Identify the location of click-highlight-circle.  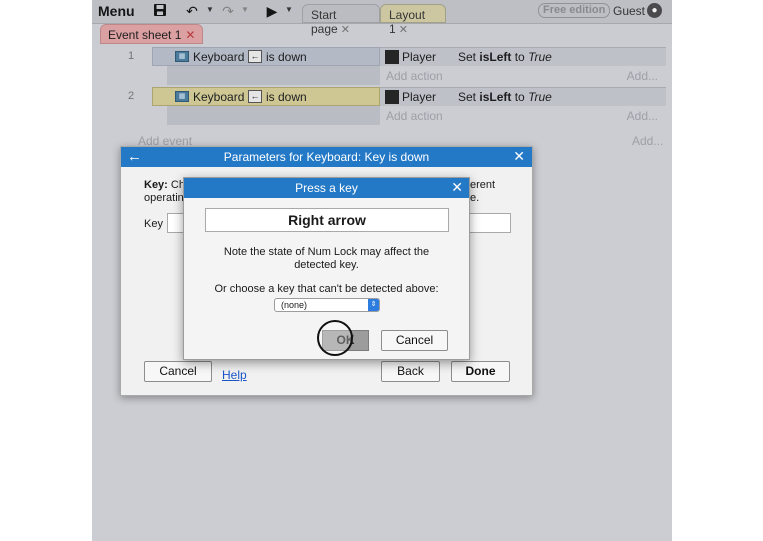
(335, 338).